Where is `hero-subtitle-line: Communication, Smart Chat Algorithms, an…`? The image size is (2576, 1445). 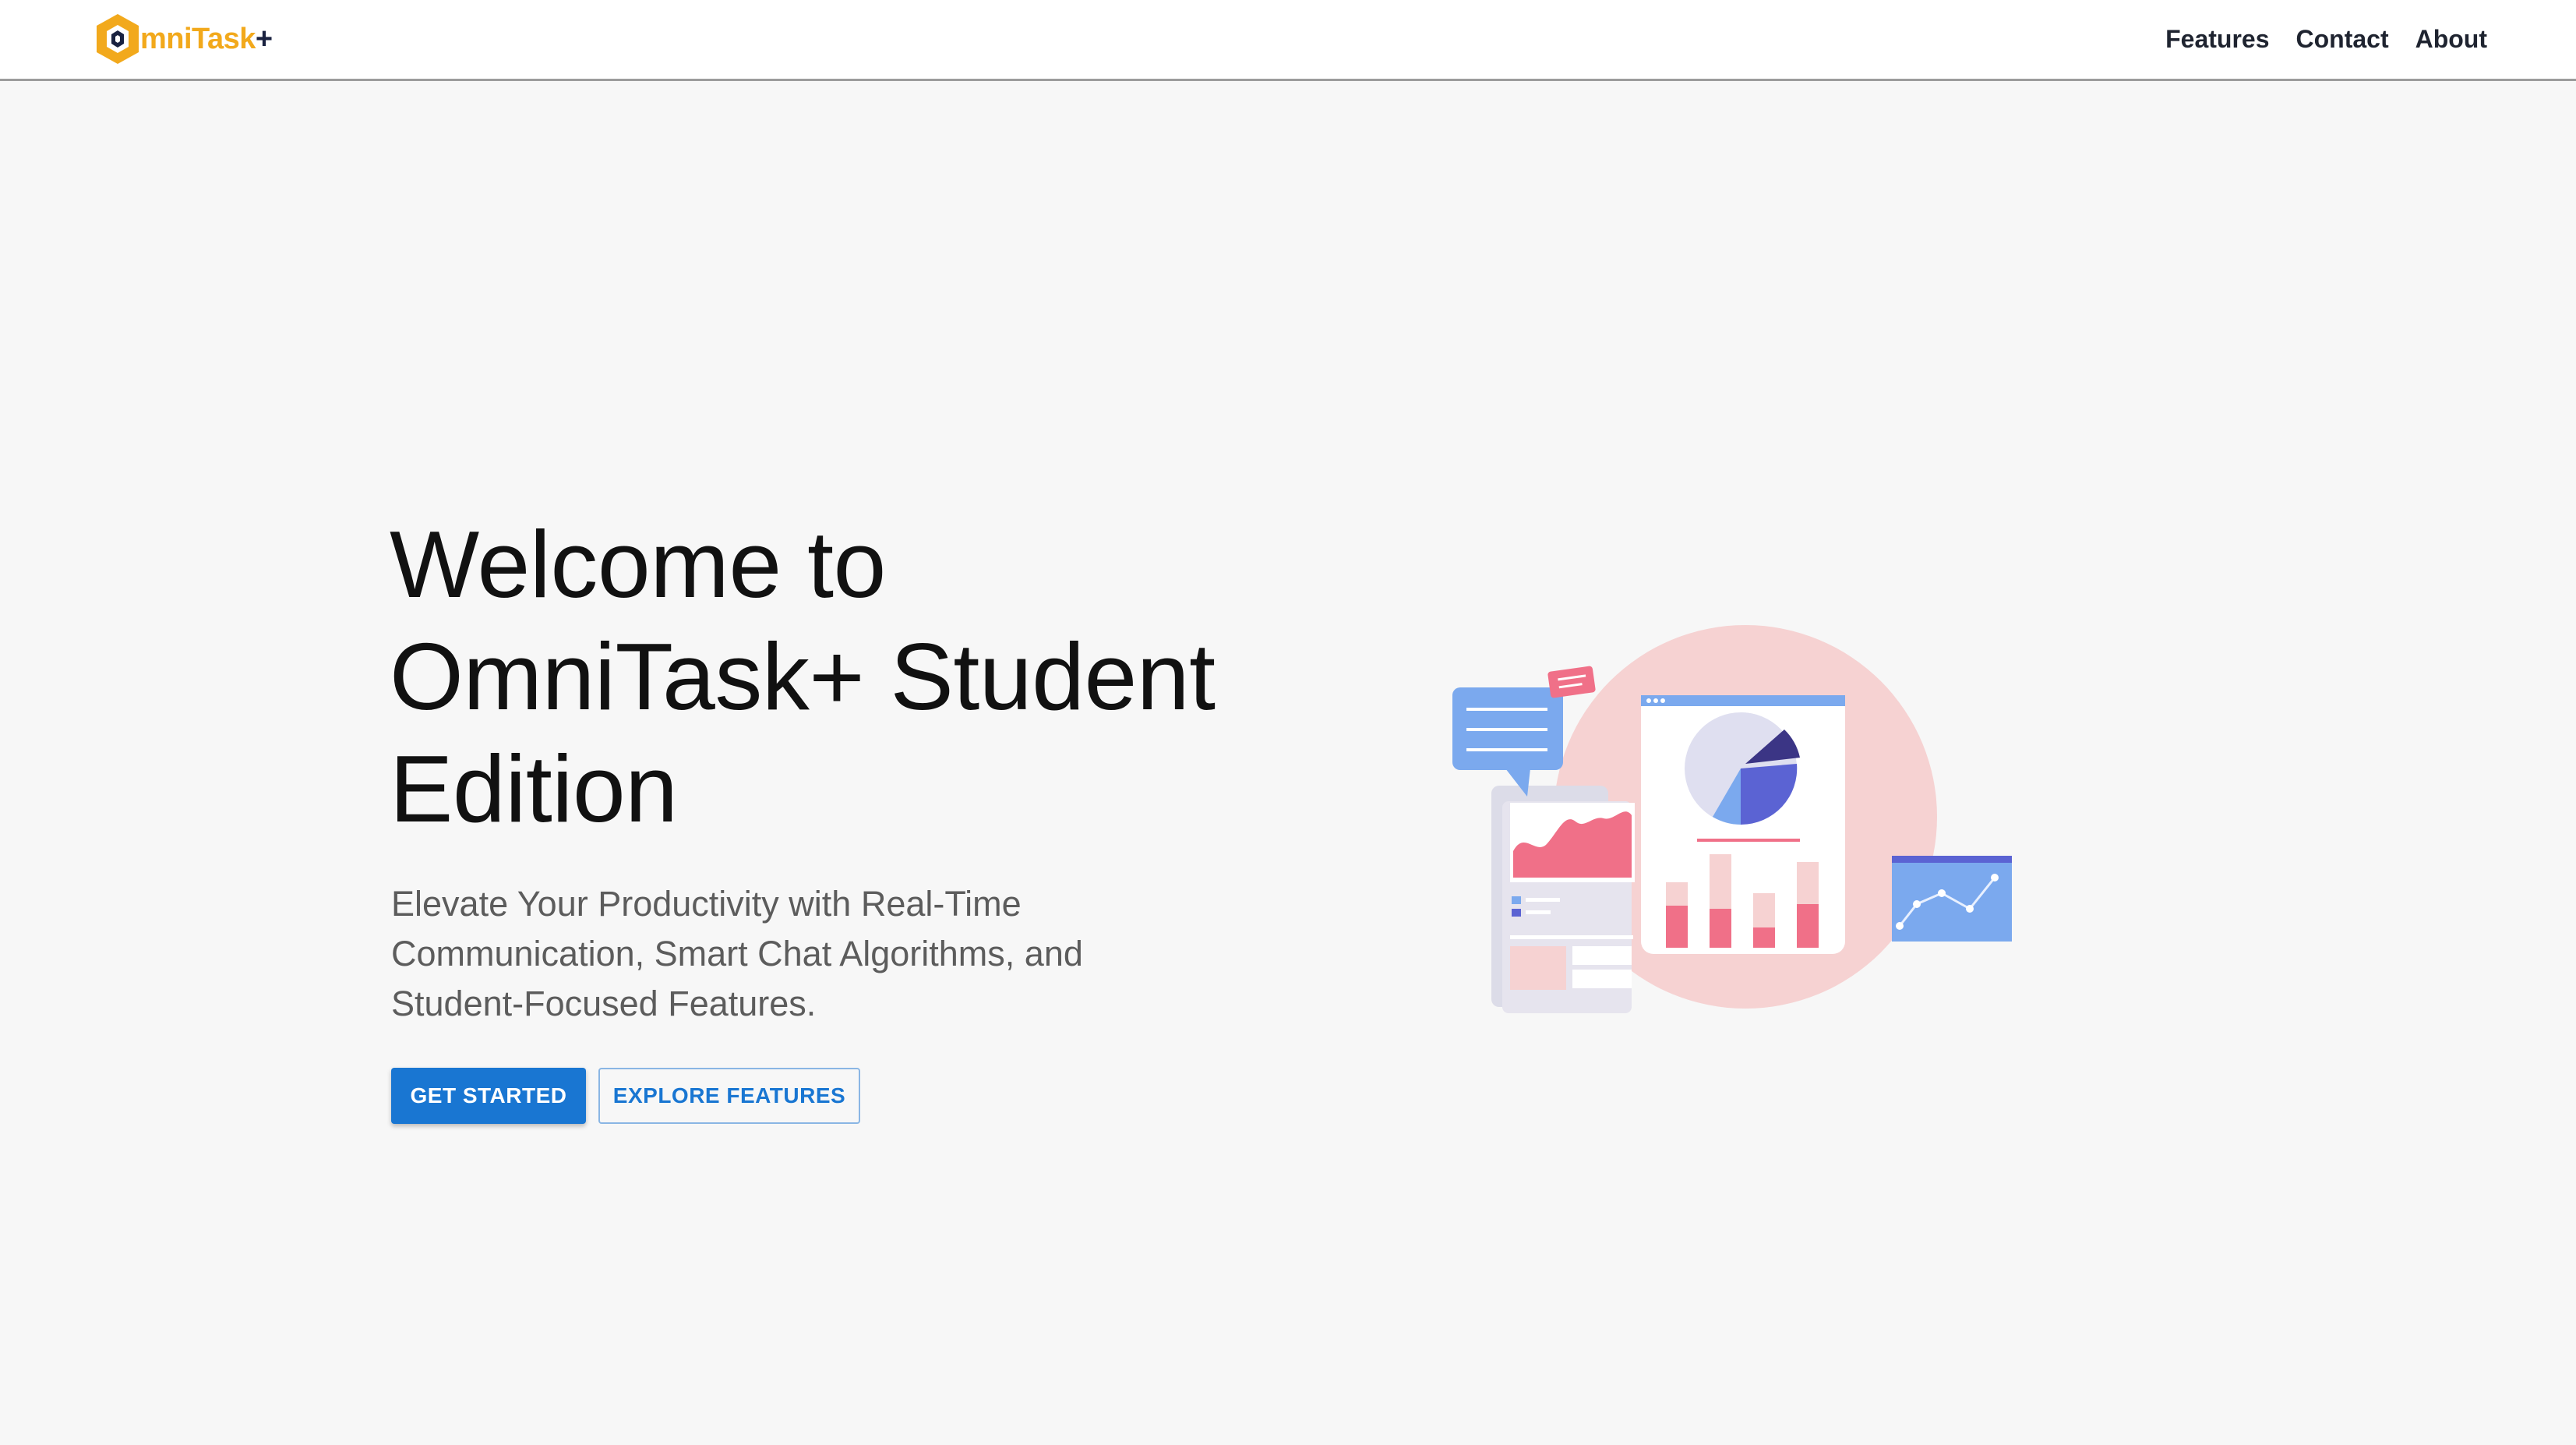 hero-subtitle-line: Communication, Smart Chat Algorithms, an… is located at coordinates (737, 953).